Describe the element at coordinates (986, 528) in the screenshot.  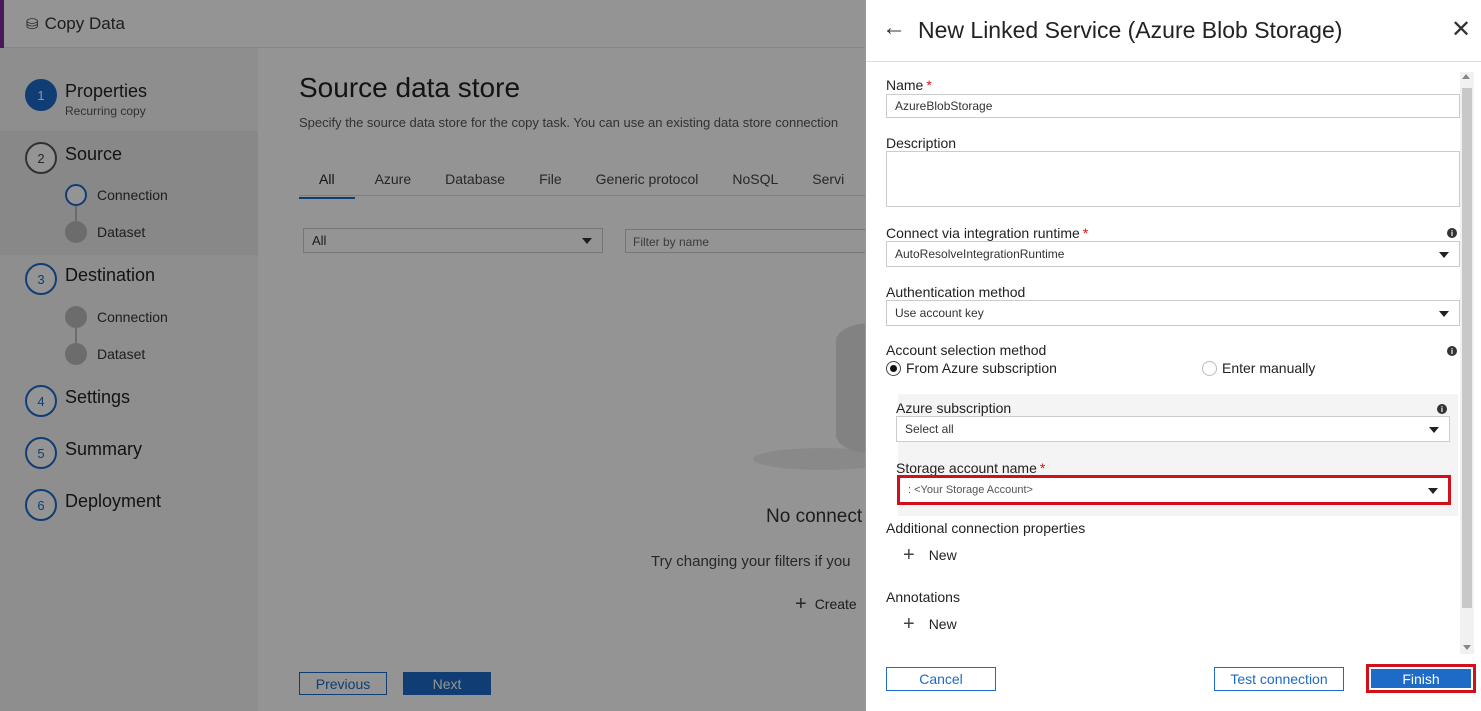
I see `additional-properties-label: Additional connection properties` at that location.